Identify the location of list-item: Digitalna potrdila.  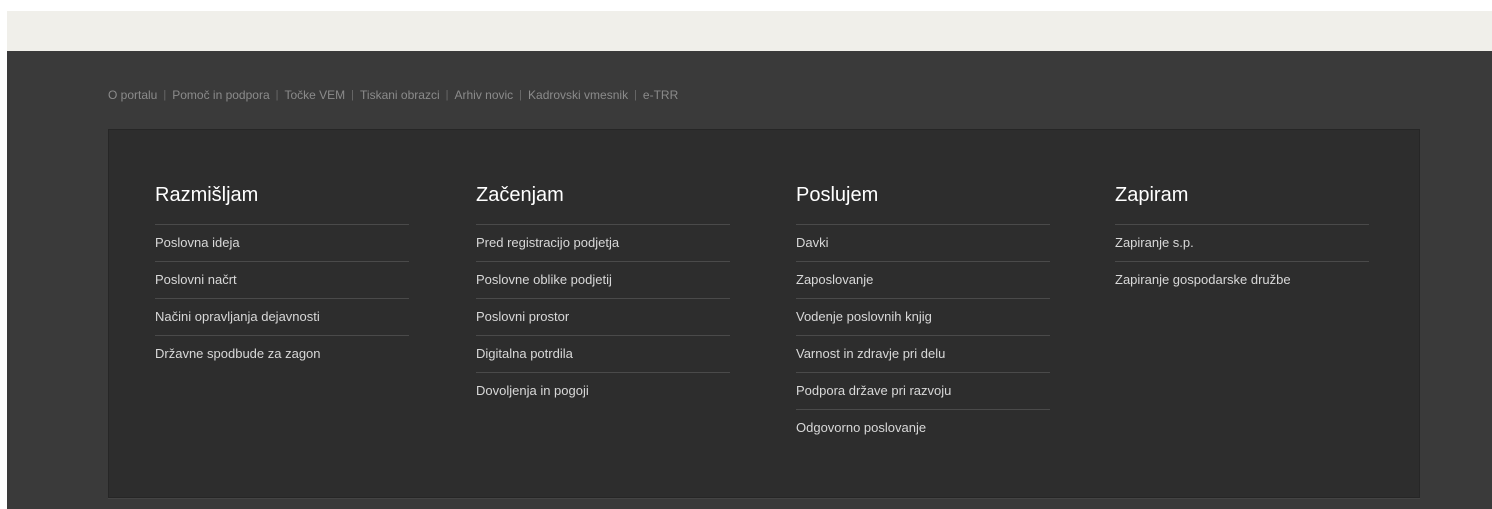
(603, 354).